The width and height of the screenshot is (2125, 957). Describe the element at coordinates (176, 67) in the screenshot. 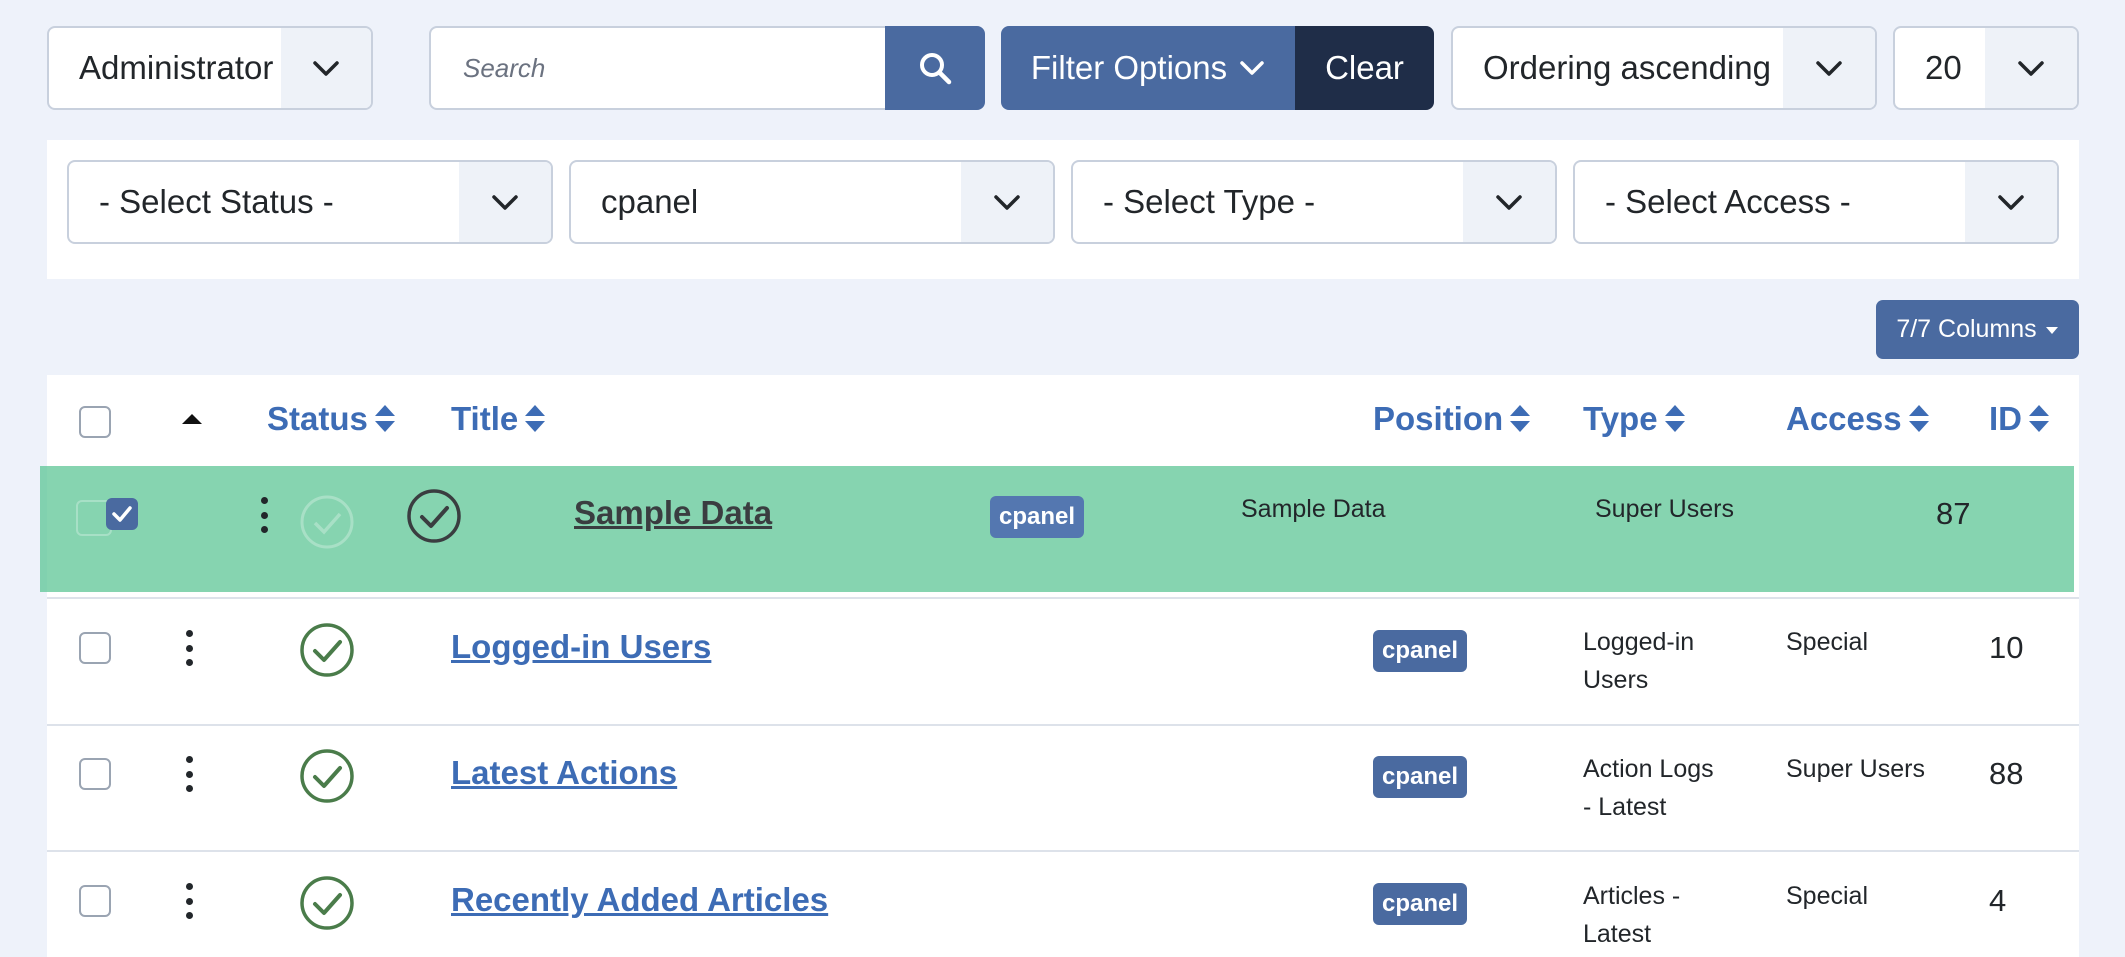

I see `client-select-value: Administrator` at that location.